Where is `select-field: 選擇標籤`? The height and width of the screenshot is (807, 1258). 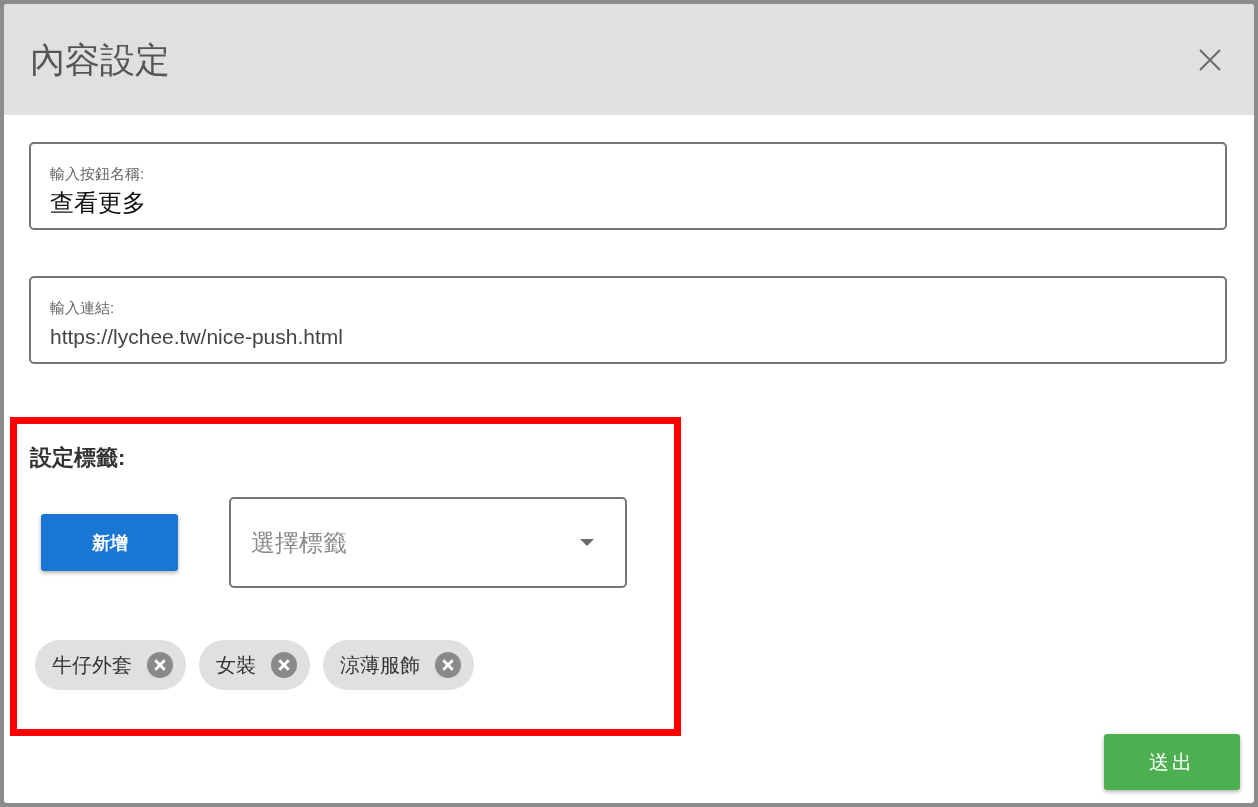 select-field: 選擇標籤 is located at coordinates (428, 542).